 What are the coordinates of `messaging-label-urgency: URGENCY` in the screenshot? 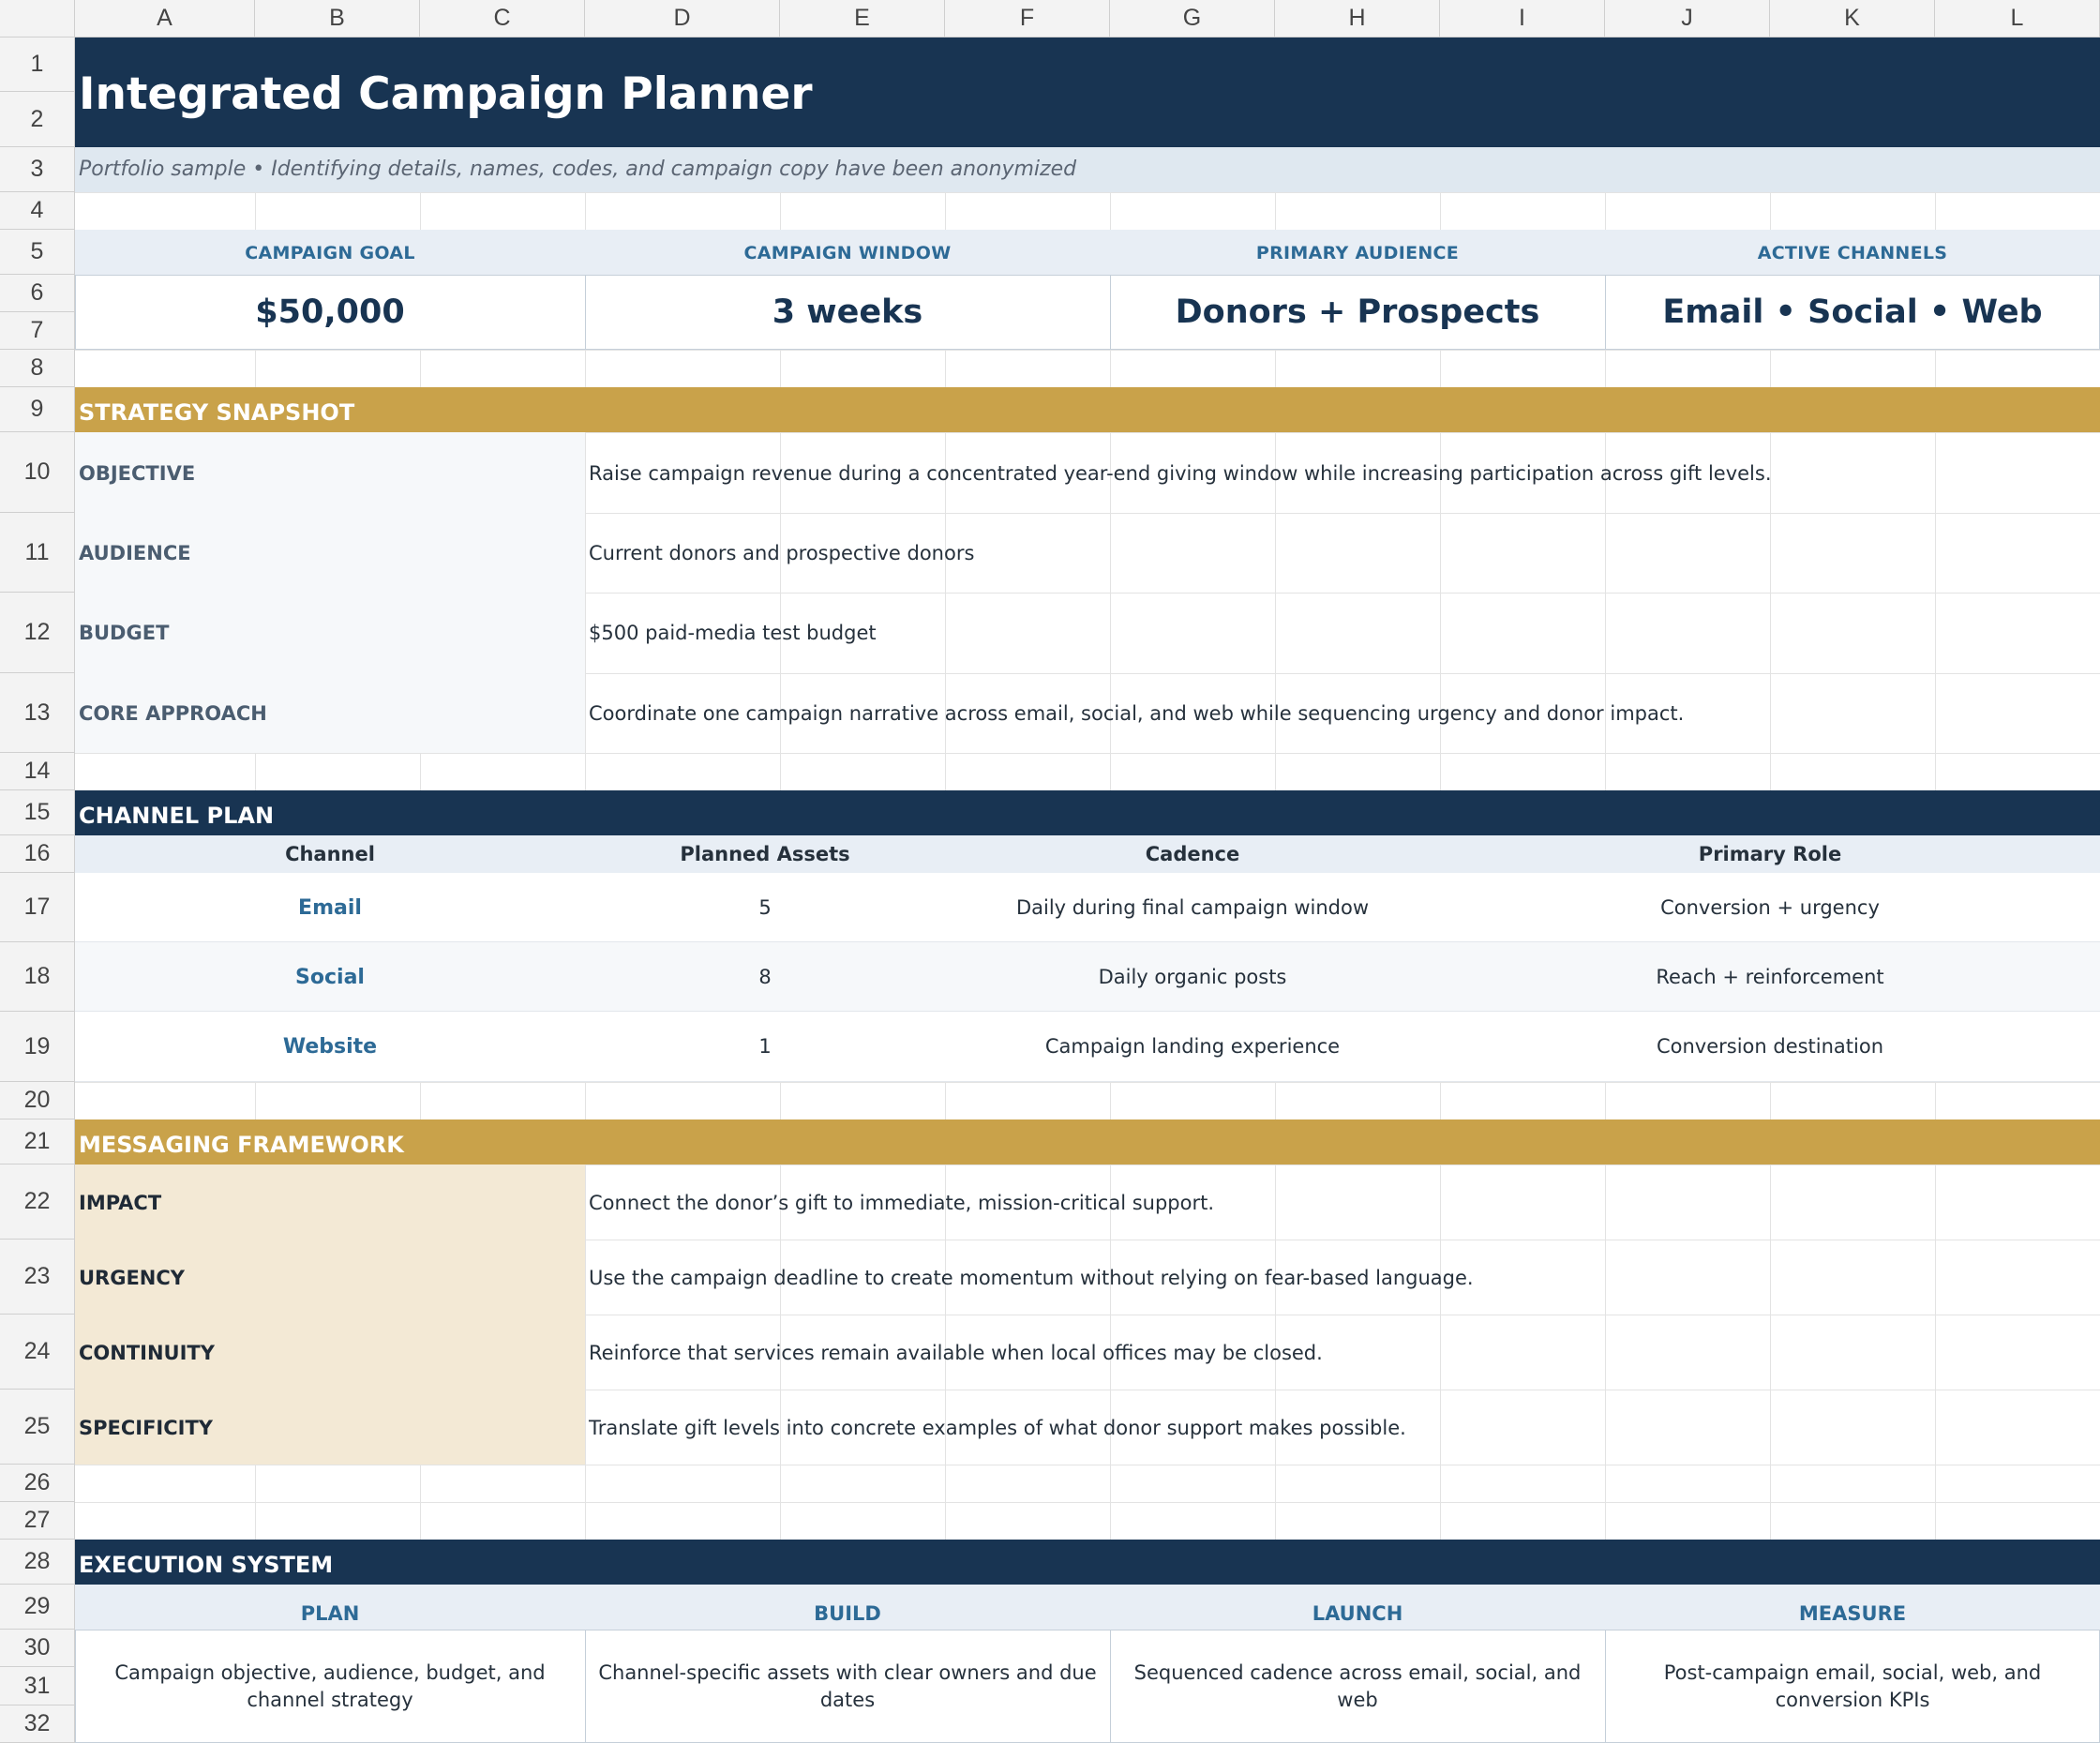 It's located at (132, 1278).